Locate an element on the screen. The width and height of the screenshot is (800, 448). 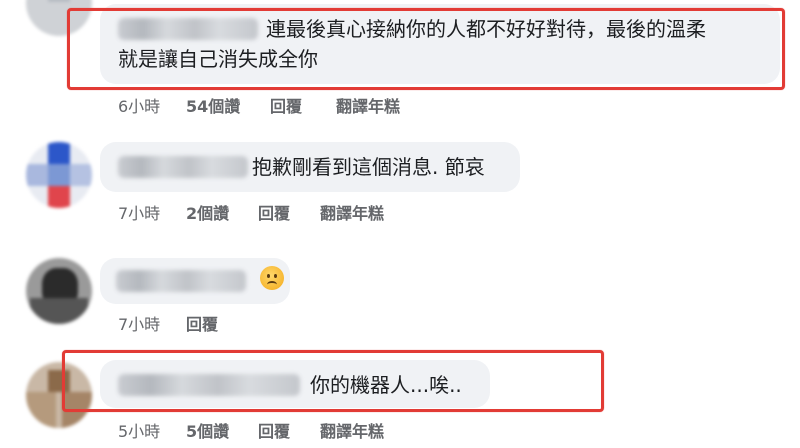
sad-face-icon is located at coordinates (272, 278).